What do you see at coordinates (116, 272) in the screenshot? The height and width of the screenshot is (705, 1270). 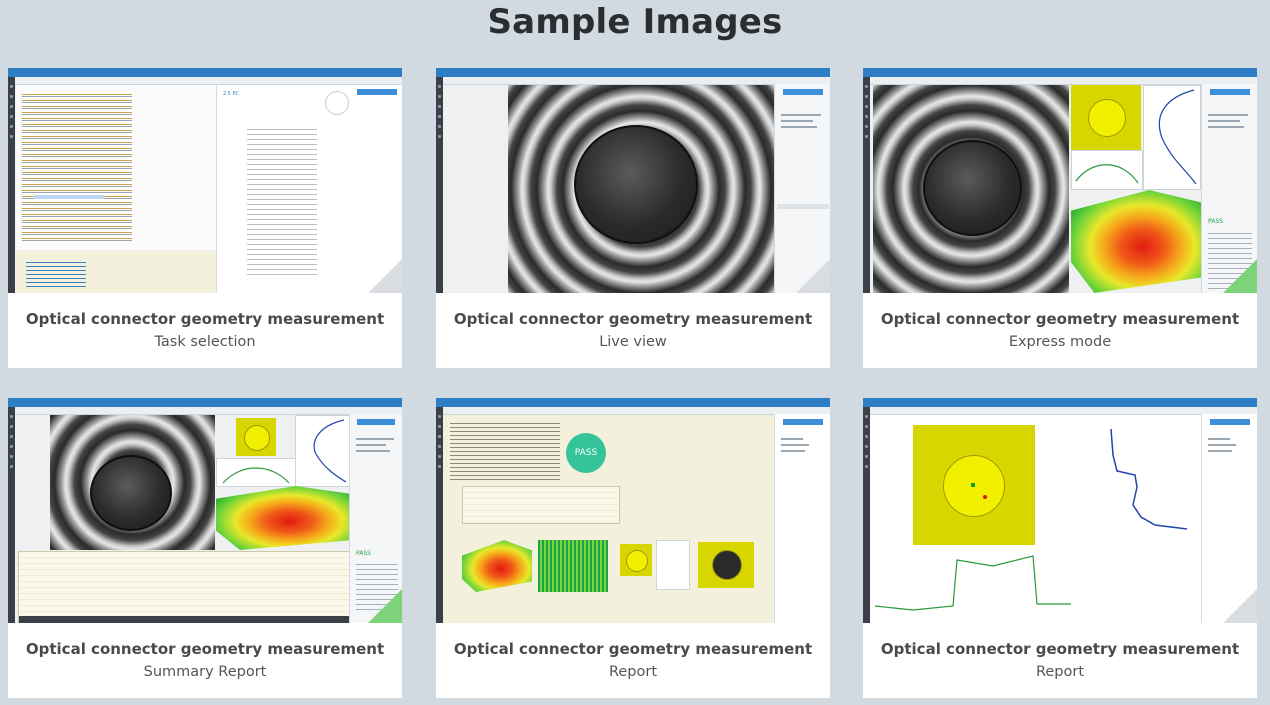 I see `recent-tasks` at bounding box center [116, 272].